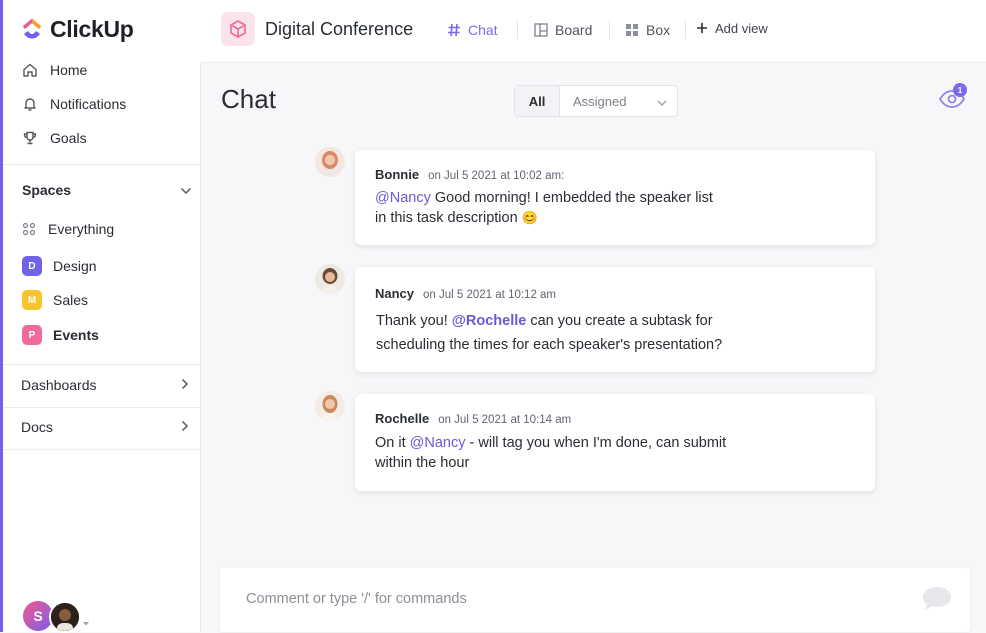  I want to click on space-everything: Everything, so click(67, 229).